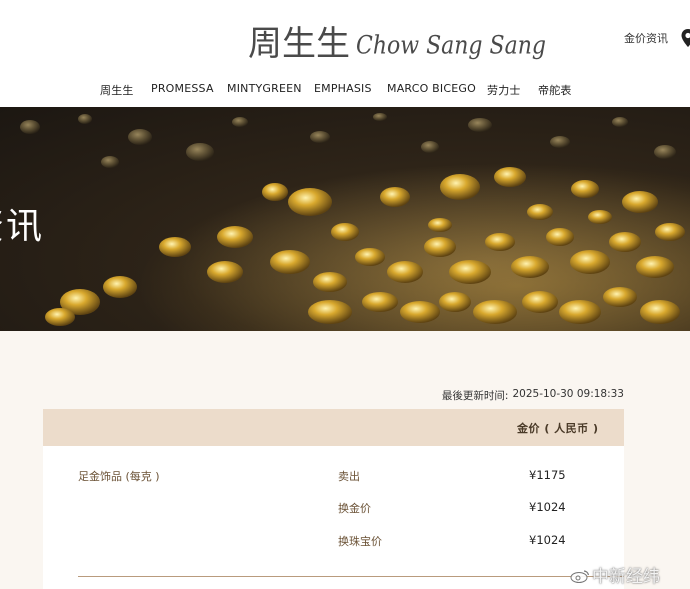 The image size is (690, 589). What do you see at coordinates (182, 88) in the screenshot?
I see `nav-item-promessa: PROMESSA` at bounding box center [182, 88].